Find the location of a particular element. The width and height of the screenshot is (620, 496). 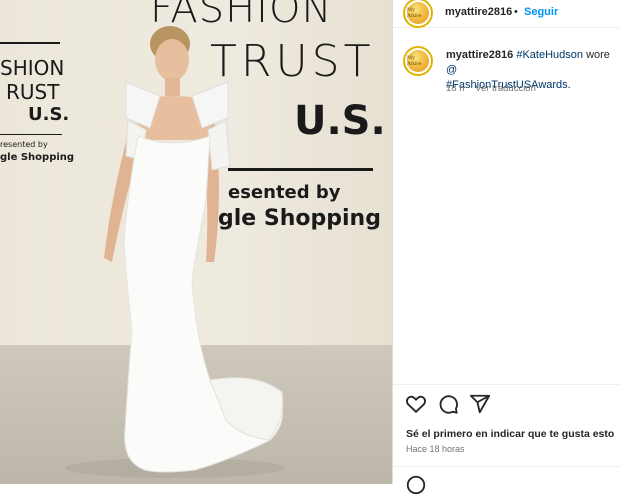

caption-mention: #KateHudson is located at coordinates (549, 55).